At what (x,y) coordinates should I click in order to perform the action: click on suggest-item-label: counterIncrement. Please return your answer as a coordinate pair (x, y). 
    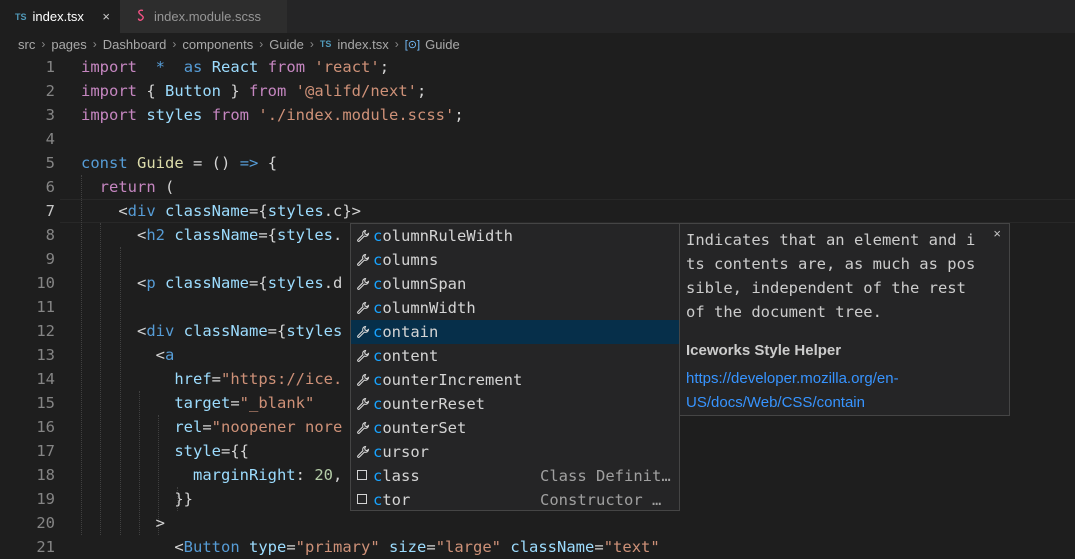
    Looking at the image, I should click on (448, 380).